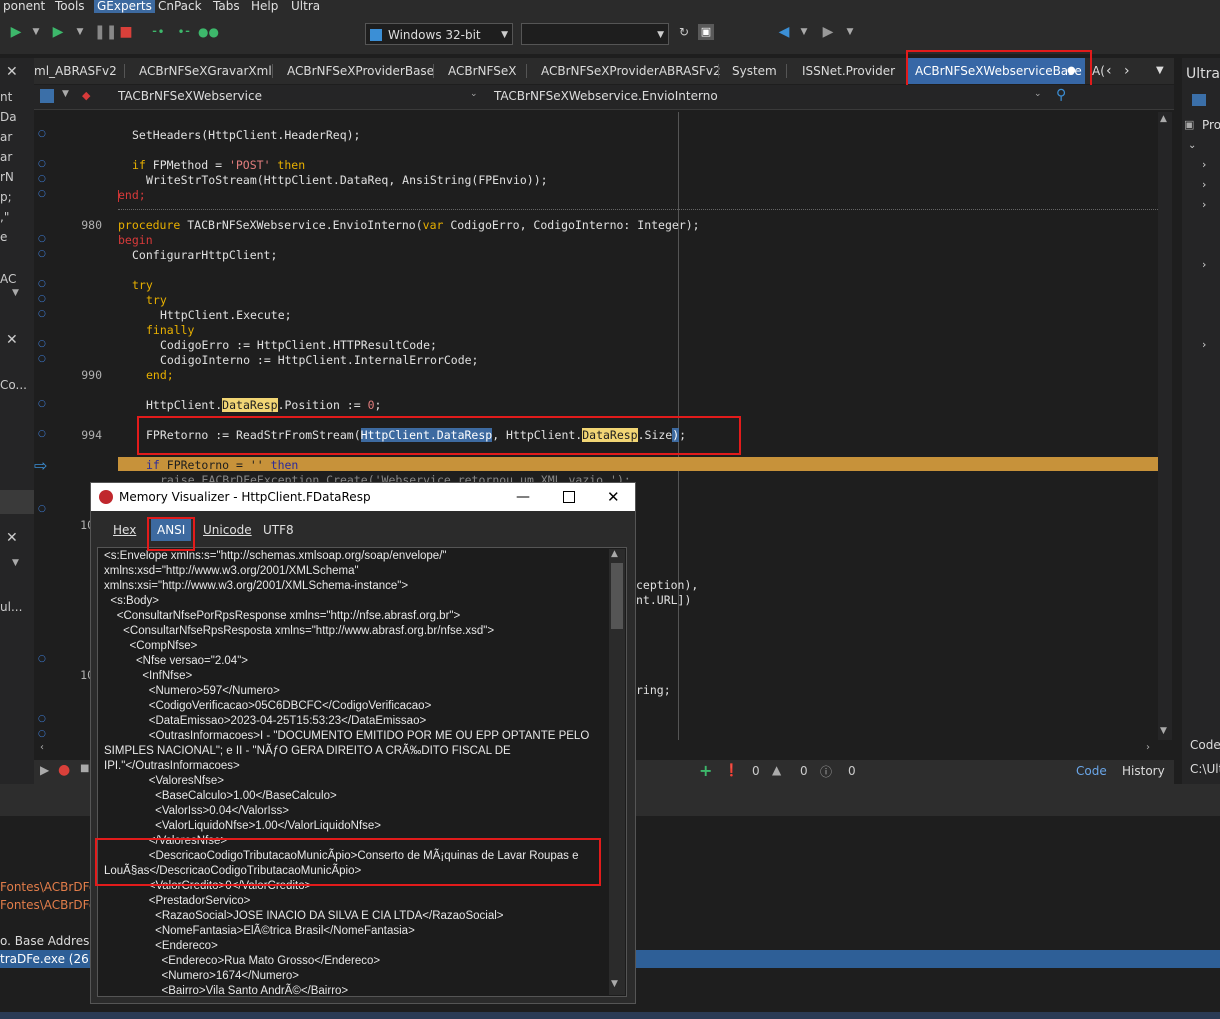  I want to click on run-icon: ▶, so click(16, 32).